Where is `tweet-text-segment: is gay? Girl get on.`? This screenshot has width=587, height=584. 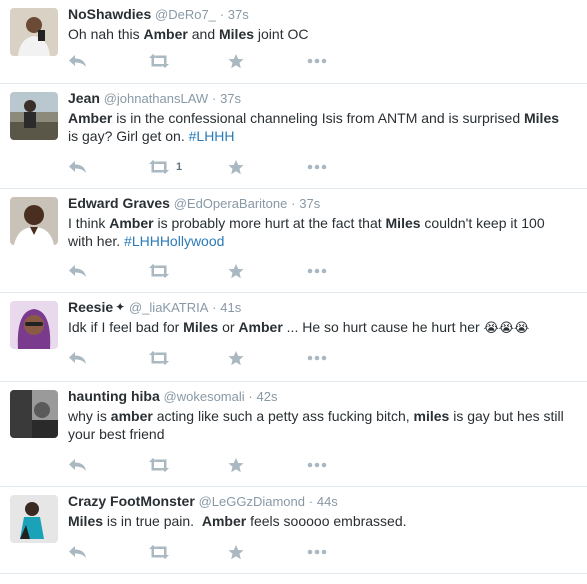 tweet-text-segment: is gay? Girl get on. is located at coordinates (126, 136).